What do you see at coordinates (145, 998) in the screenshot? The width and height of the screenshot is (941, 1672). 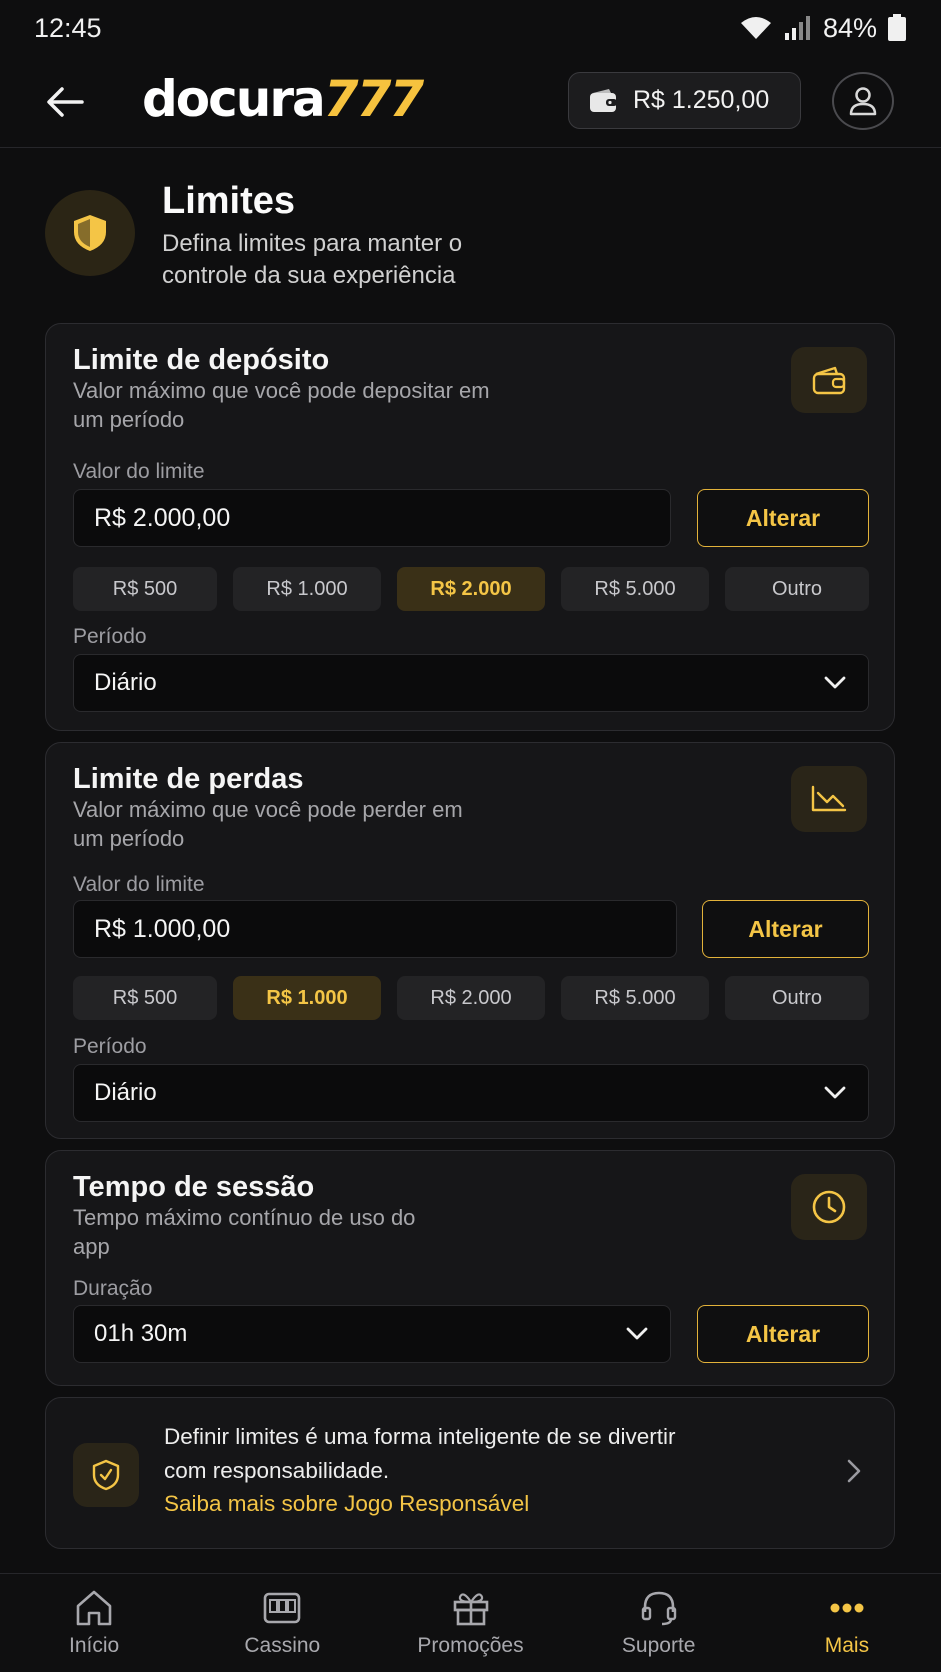 I see `loss-chip: R$ 500` at bounding box center [145, 998].